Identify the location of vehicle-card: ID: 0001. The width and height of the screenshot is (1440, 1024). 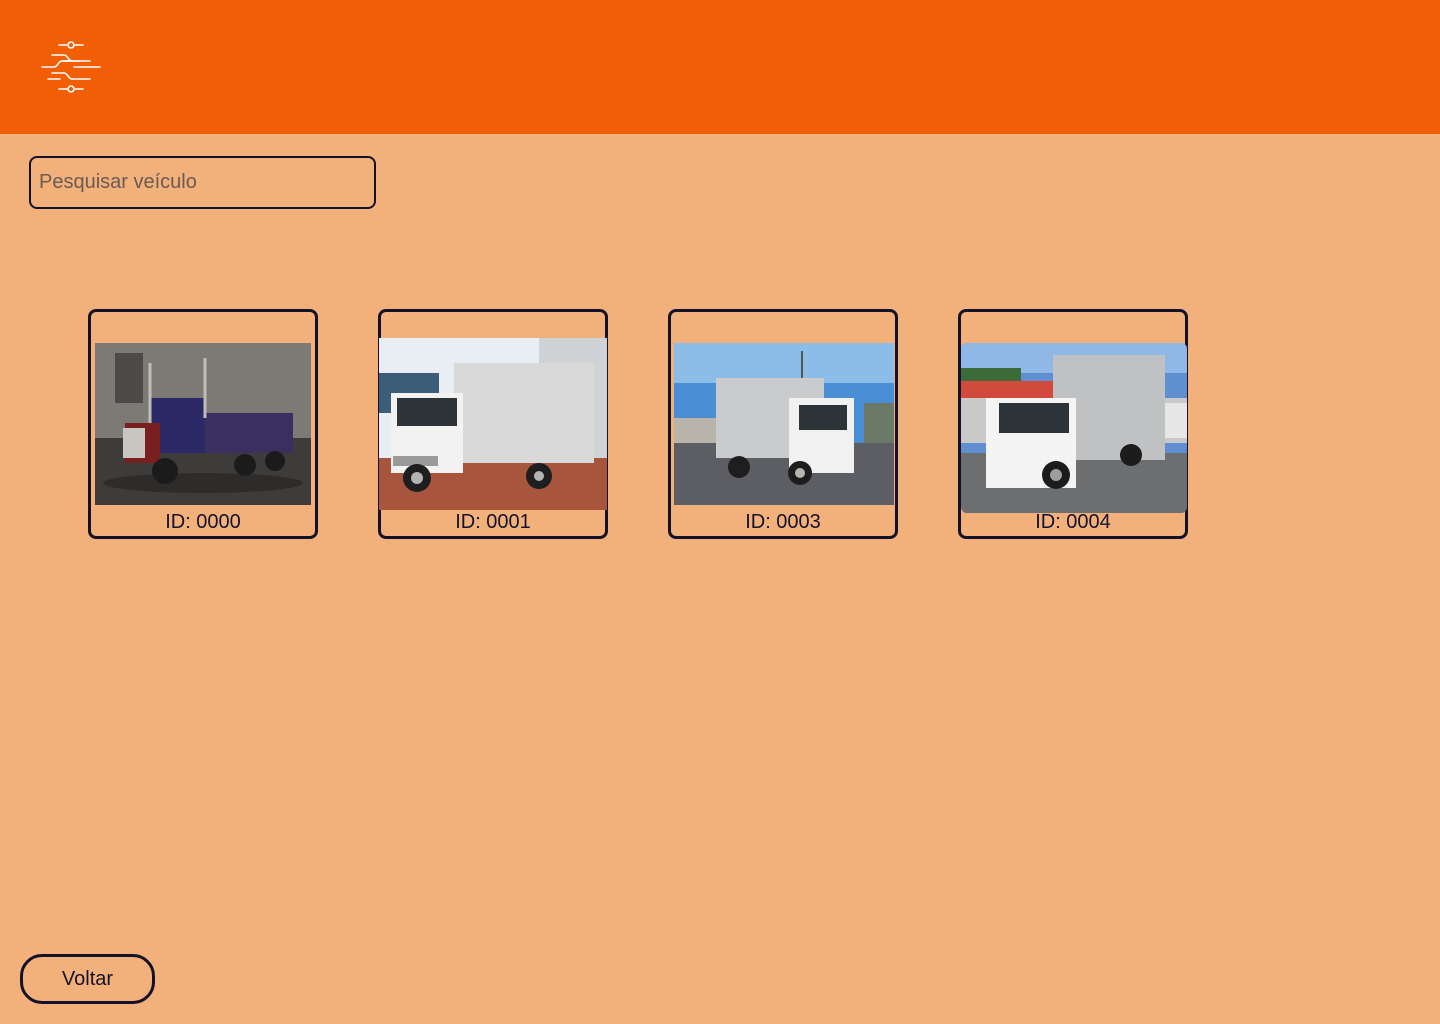
(493, 424).